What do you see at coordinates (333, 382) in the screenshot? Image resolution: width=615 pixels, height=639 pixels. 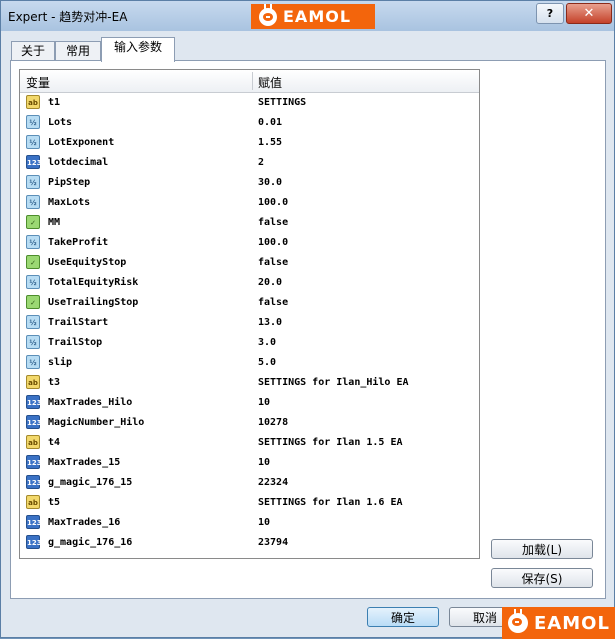 I see `parameter-value: SETTINGS for Ilan_Hilo EA` at bounding box center [333, 382].